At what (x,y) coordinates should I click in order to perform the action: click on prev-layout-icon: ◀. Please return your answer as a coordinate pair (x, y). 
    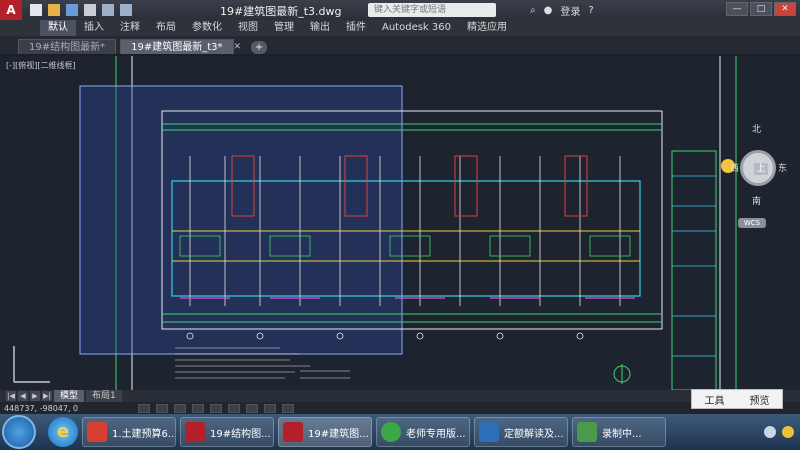
    Looking at the image, I should click on (23, 396).